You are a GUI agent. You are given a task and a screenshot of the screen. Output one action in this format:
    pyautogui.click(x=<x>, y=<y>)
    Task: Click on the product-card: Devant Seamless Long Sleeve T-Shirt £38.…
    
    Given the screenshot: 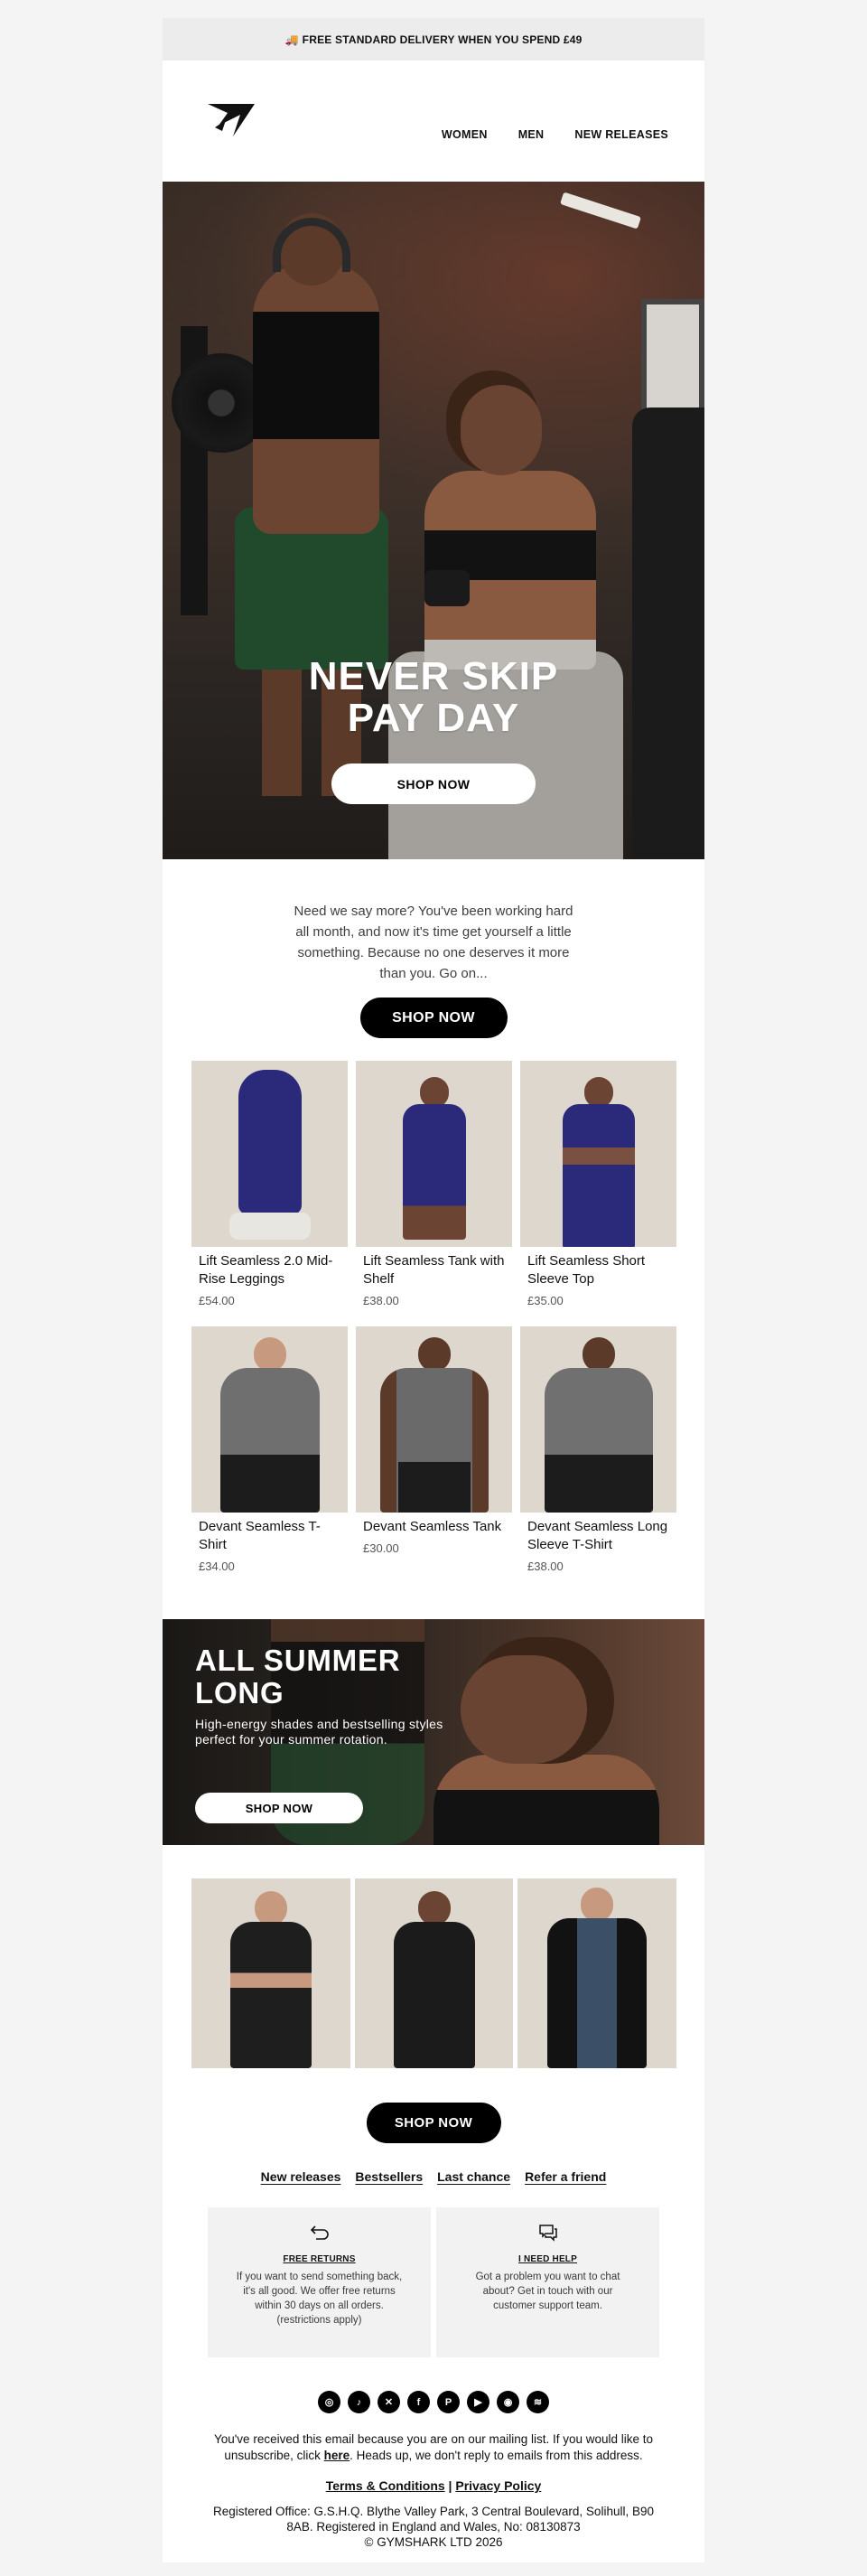 What is the action you would take?
    pyautogui.click(x=598, y=1459)
    